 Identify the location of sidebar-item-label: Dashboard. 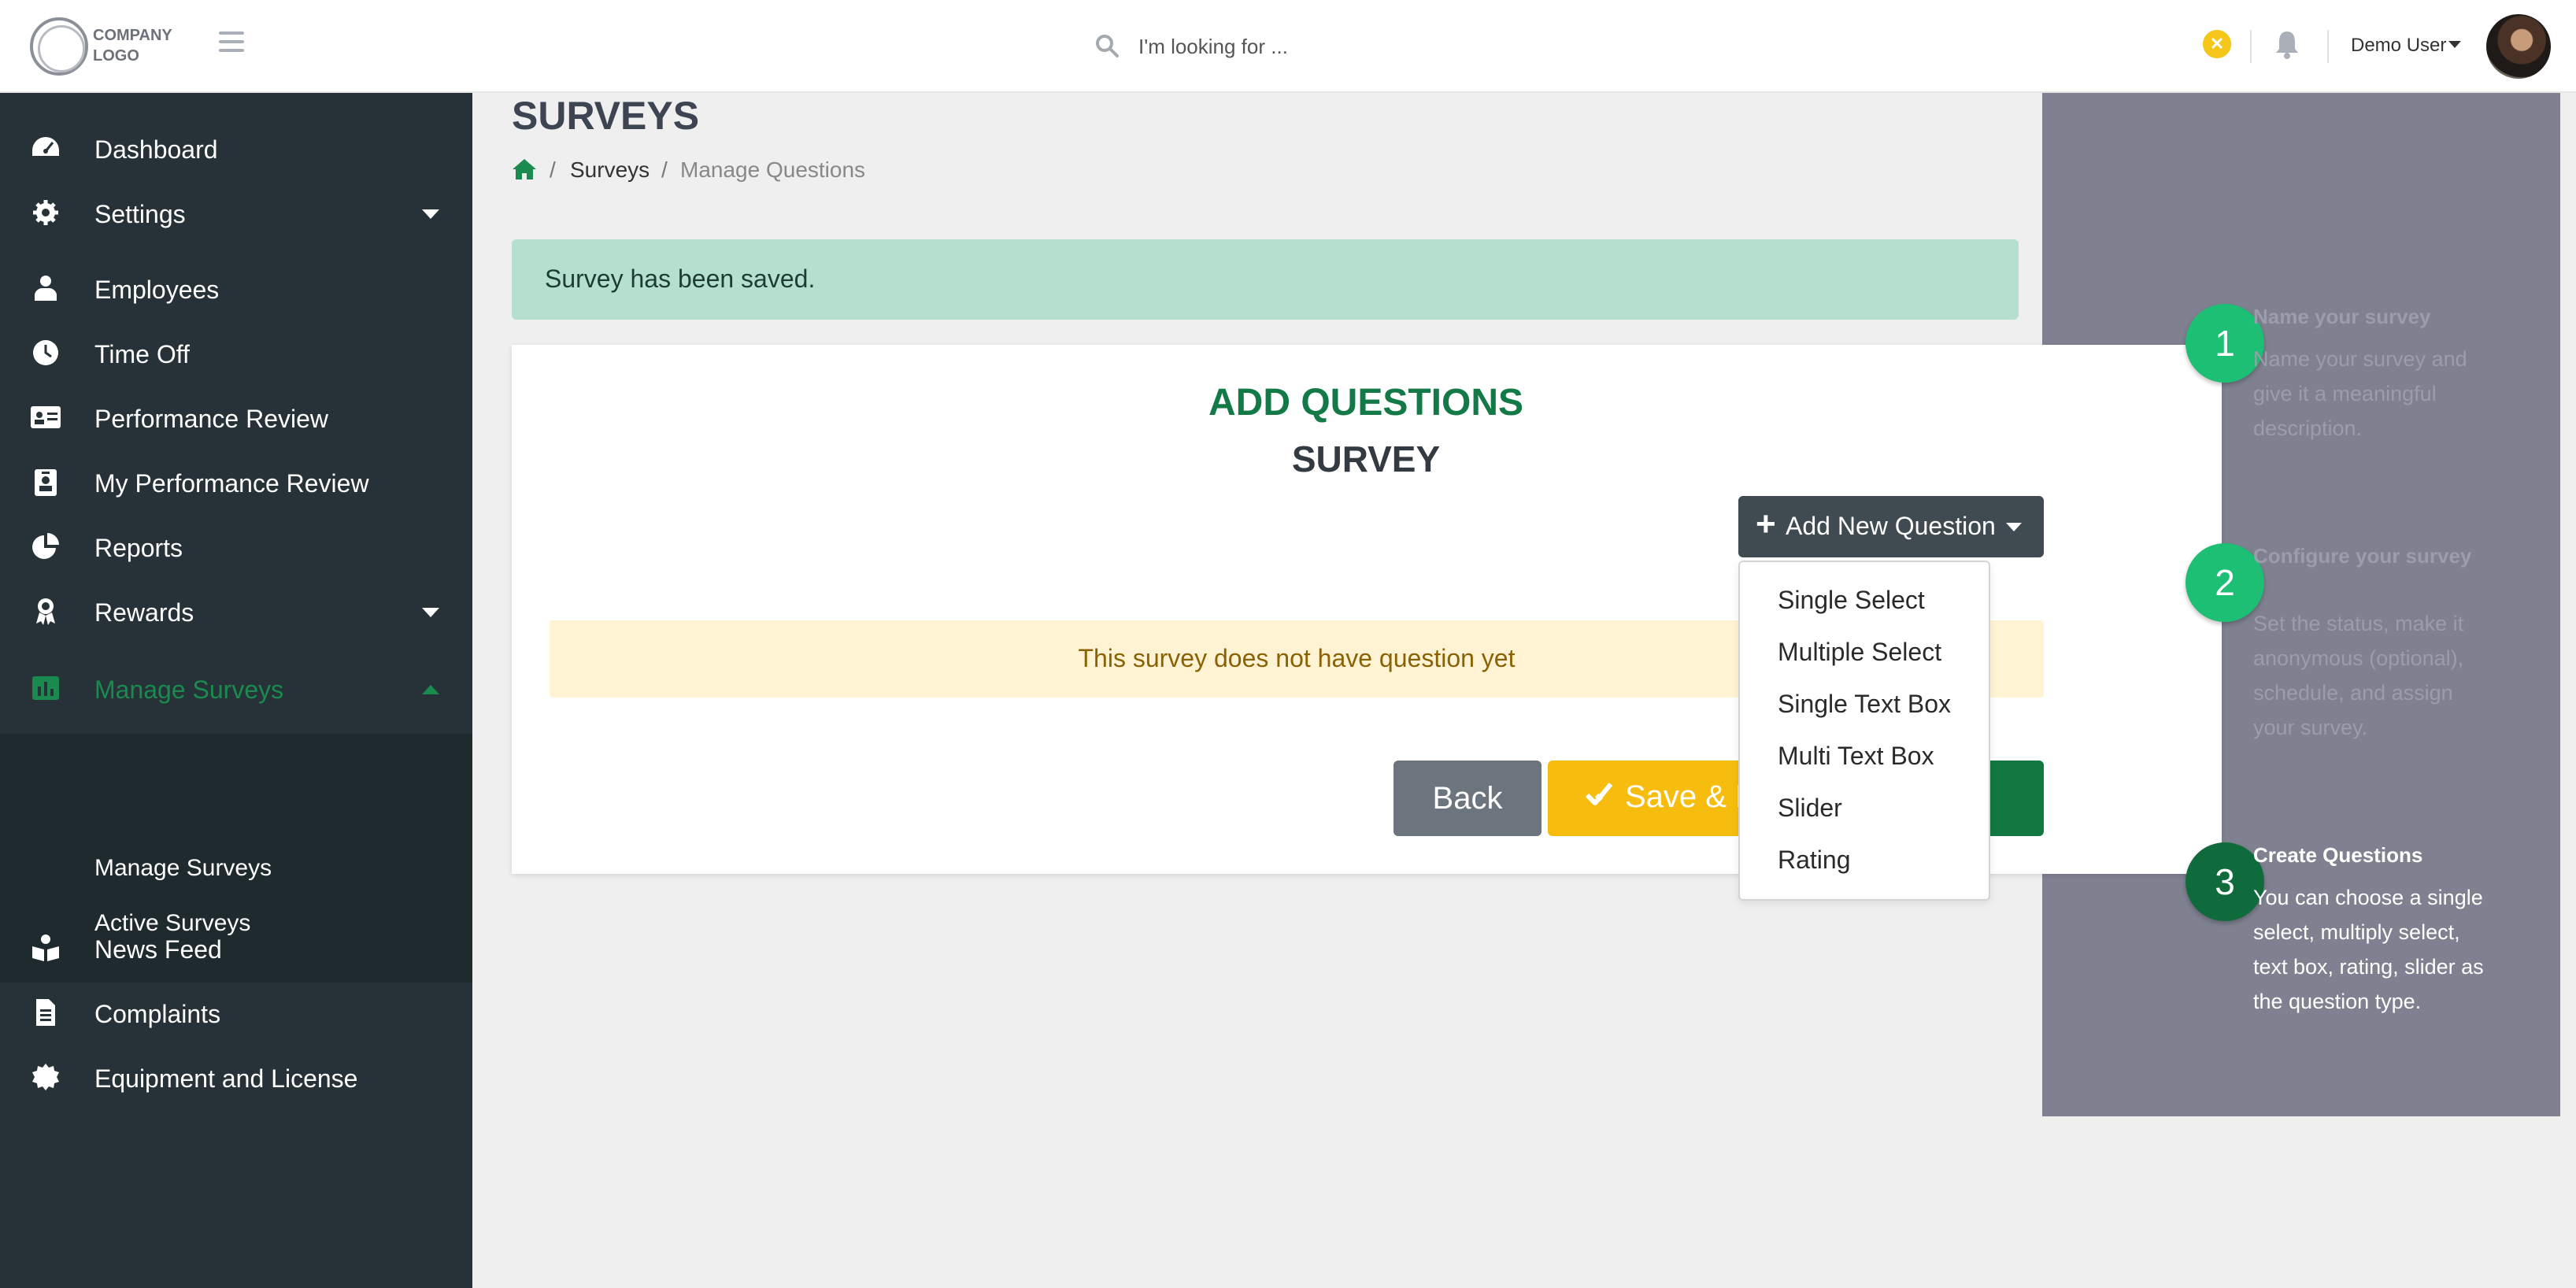
(156, 149).